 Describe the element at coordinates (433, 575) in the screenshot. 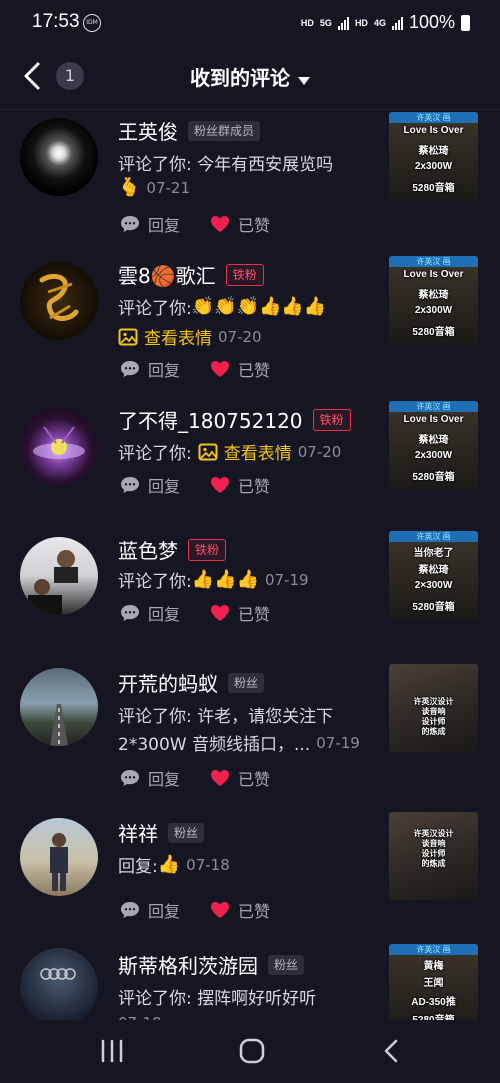

I see `video-thumbnail: 许英汉 画 当你老了 蔡松琦 2×300W 5280音箱` at that location.